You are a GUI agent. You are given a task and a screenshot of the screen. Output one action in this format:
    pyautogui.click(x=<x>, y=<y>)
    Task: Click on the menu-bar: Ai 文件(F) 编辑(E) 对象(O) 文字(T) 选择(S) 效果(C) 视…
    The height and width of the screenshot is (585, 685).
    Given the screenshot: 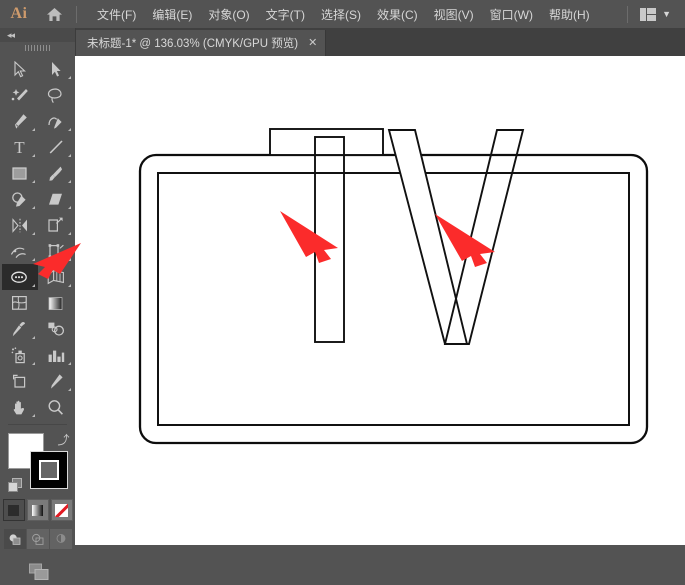 What is the action you would take?
    pyautogui.click(x=342, y=14)
    